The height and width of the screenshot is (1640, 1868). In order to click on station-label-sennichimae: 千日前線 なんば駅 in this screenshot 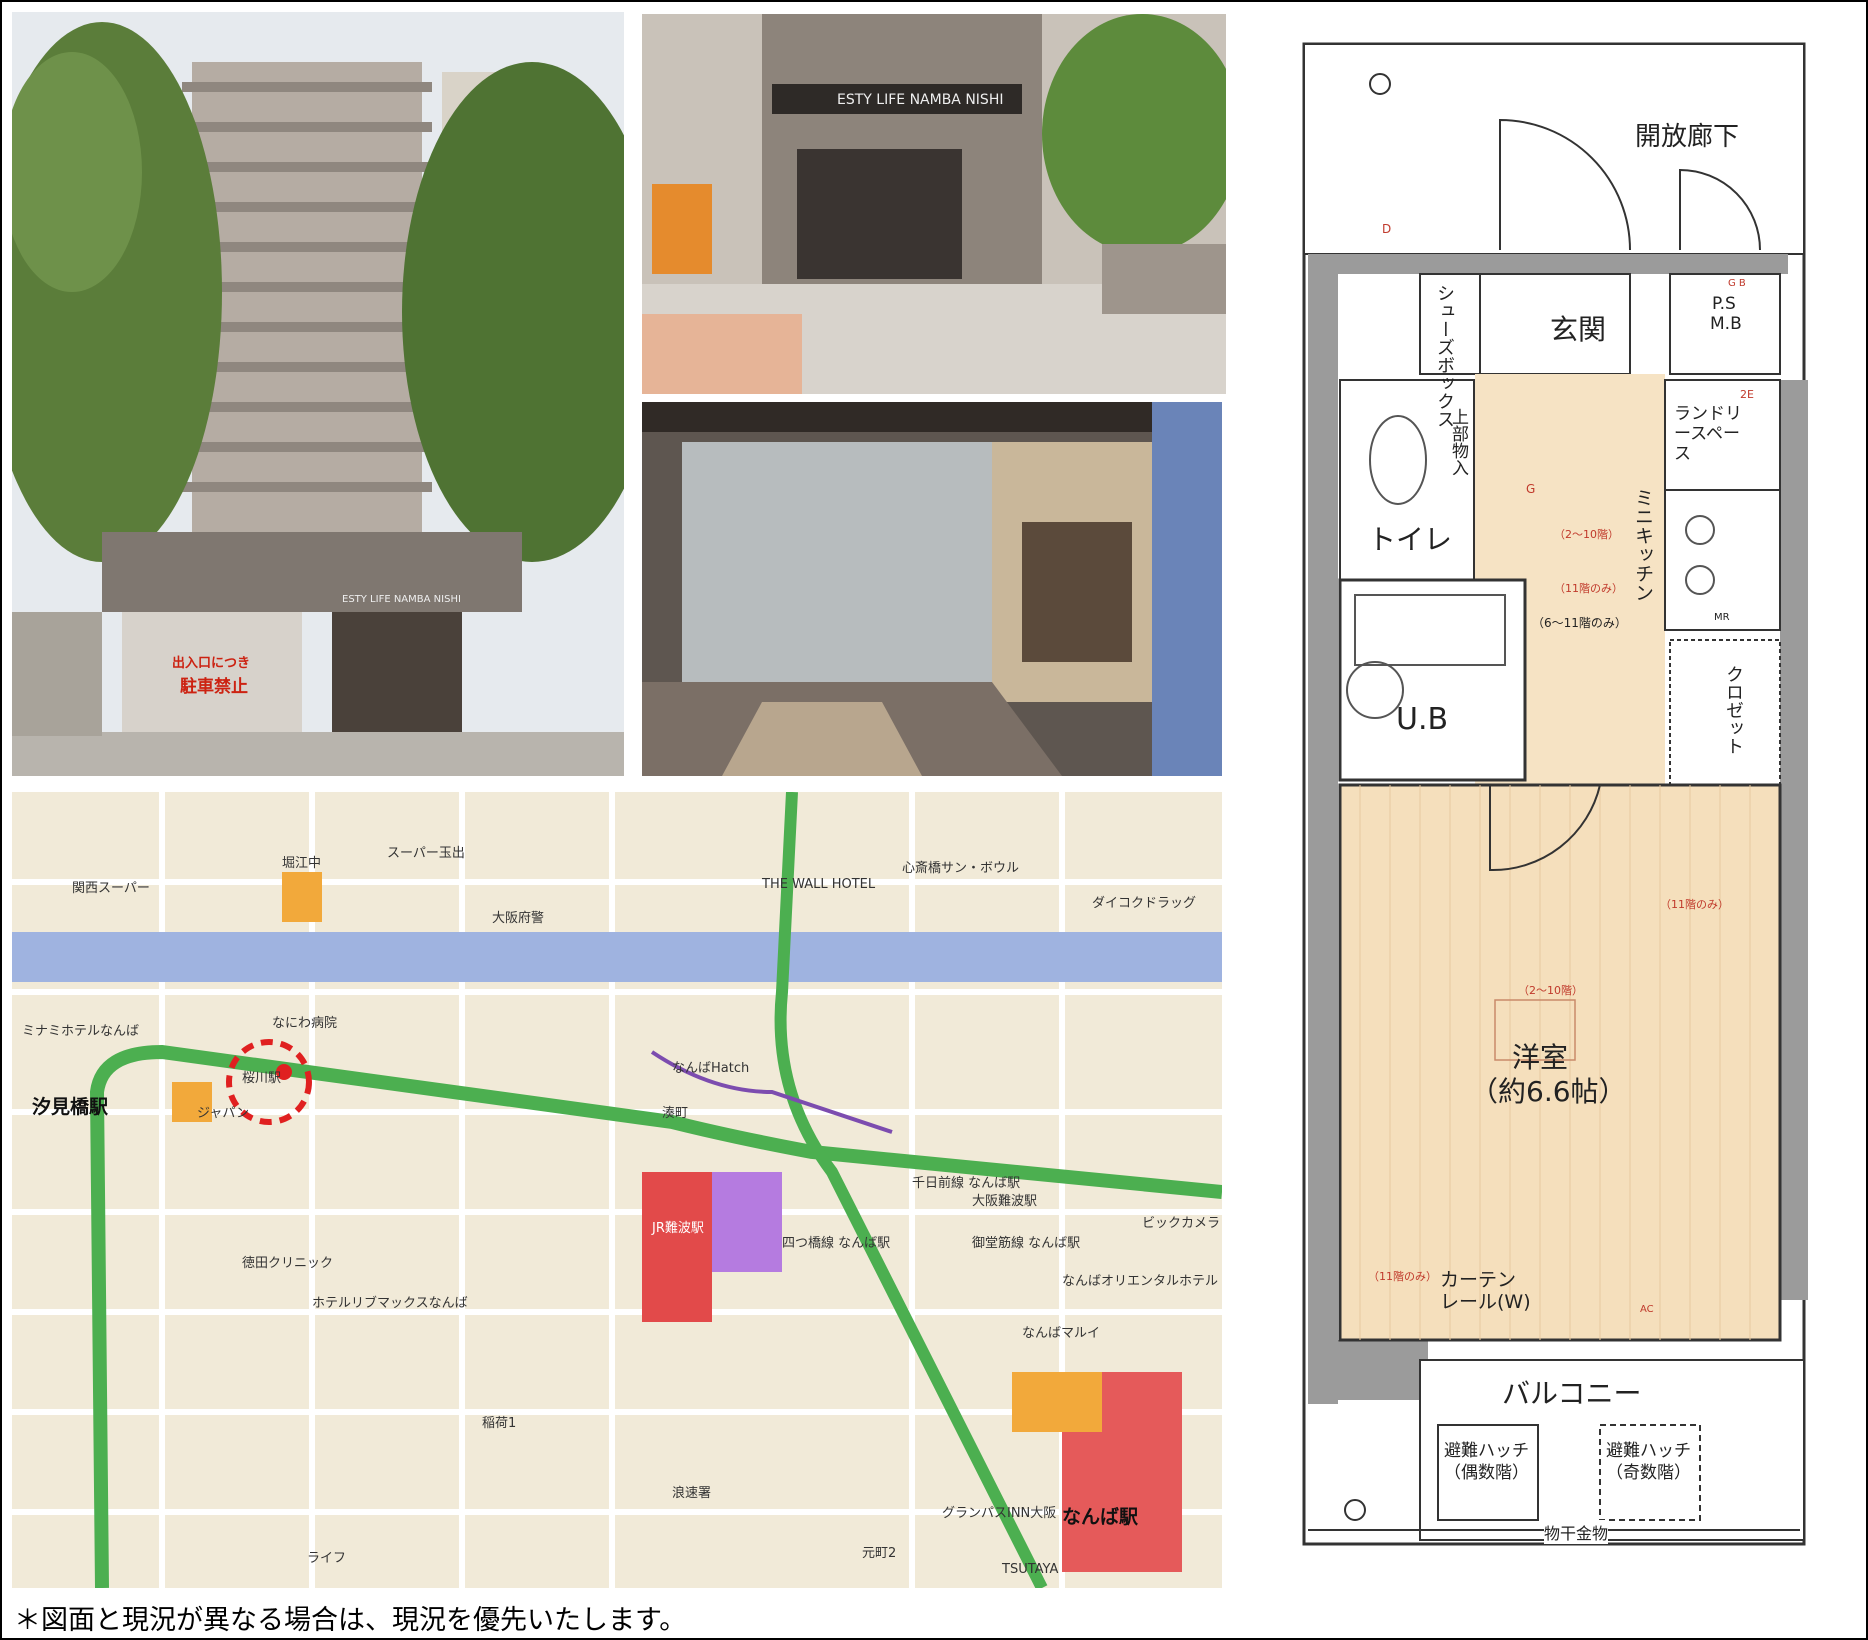, I will do `click(966, 1183)`.